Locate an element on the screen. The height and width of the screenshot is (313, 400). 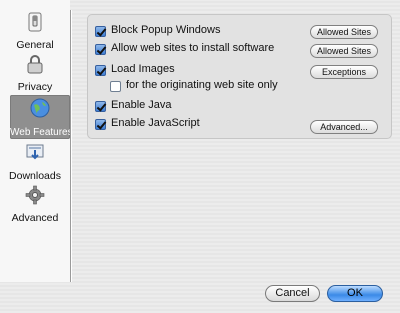
block-popups-allowed-sites-button: Allowed Sites is located at coordinates (344, 32).